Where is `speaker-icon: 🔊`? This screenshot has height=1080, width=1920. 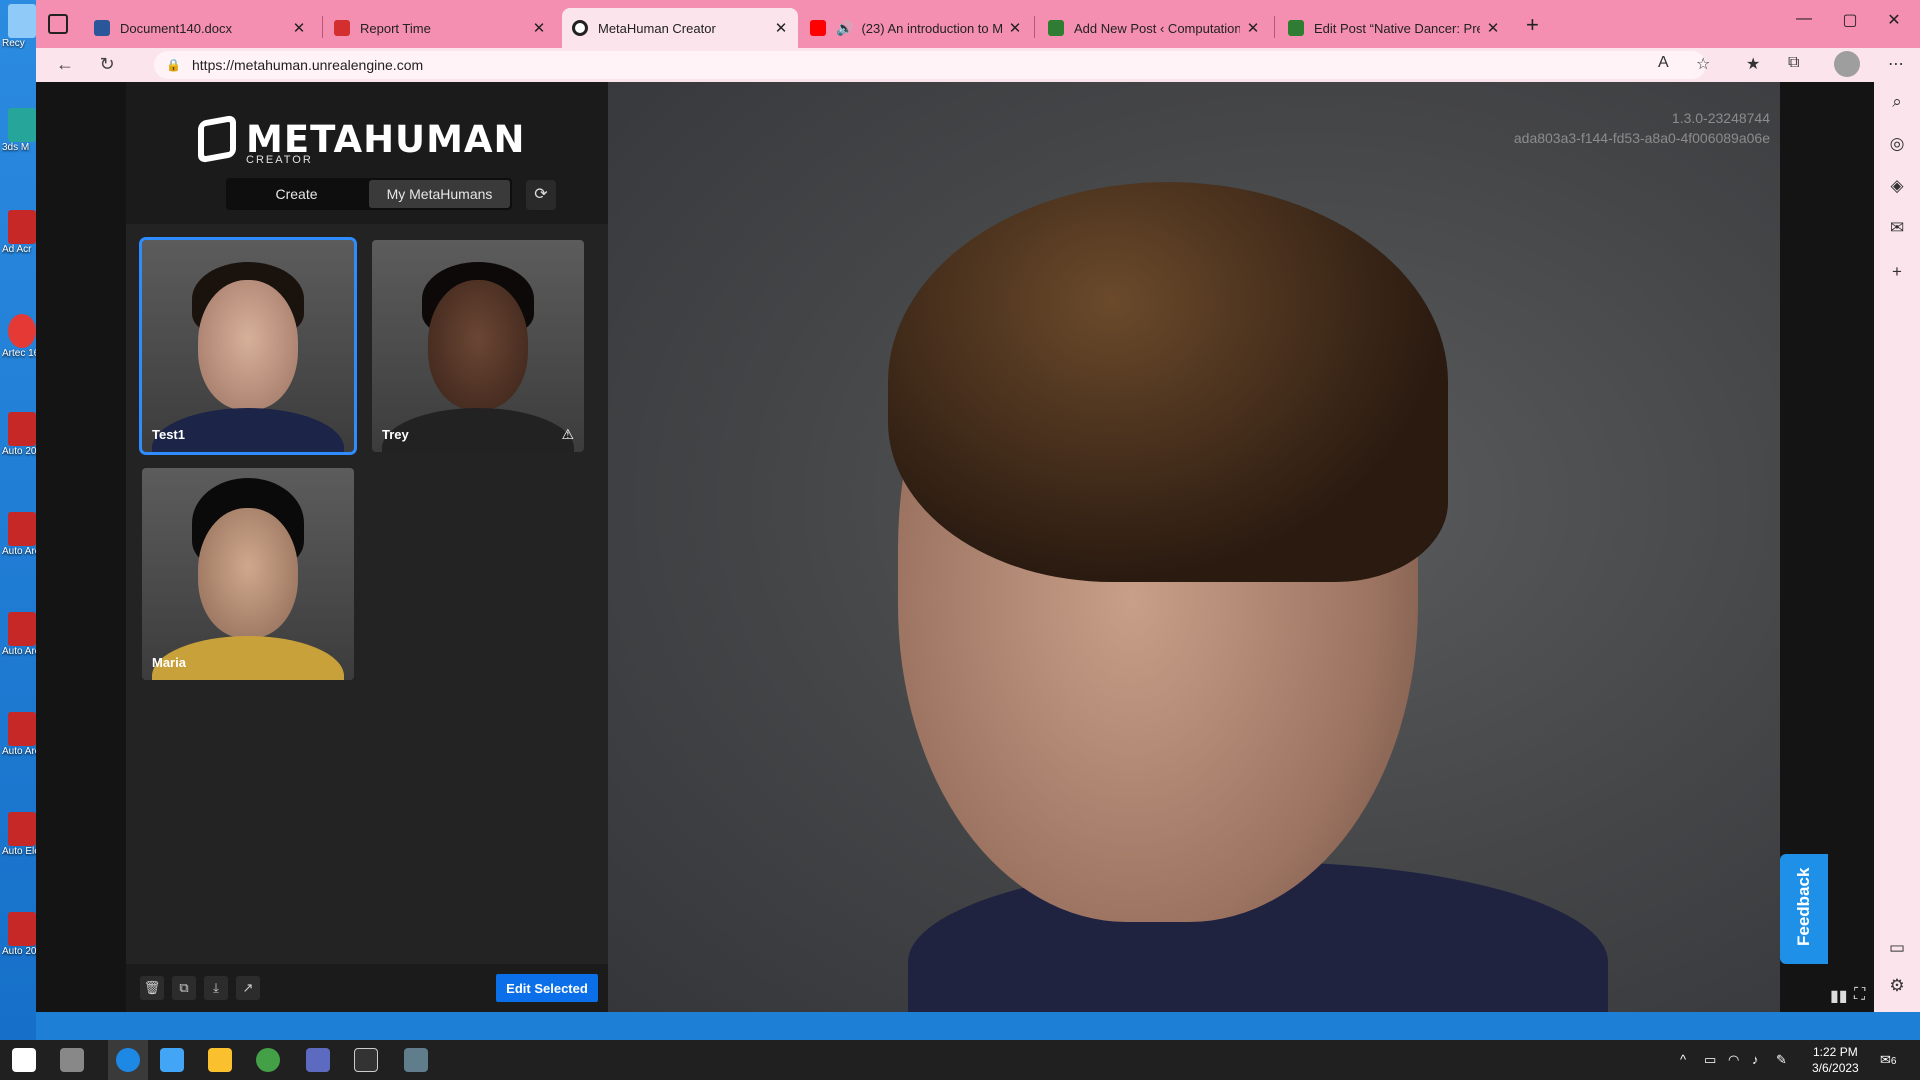 speaker-icon: 🔊 is located at coordinates (844, 28).